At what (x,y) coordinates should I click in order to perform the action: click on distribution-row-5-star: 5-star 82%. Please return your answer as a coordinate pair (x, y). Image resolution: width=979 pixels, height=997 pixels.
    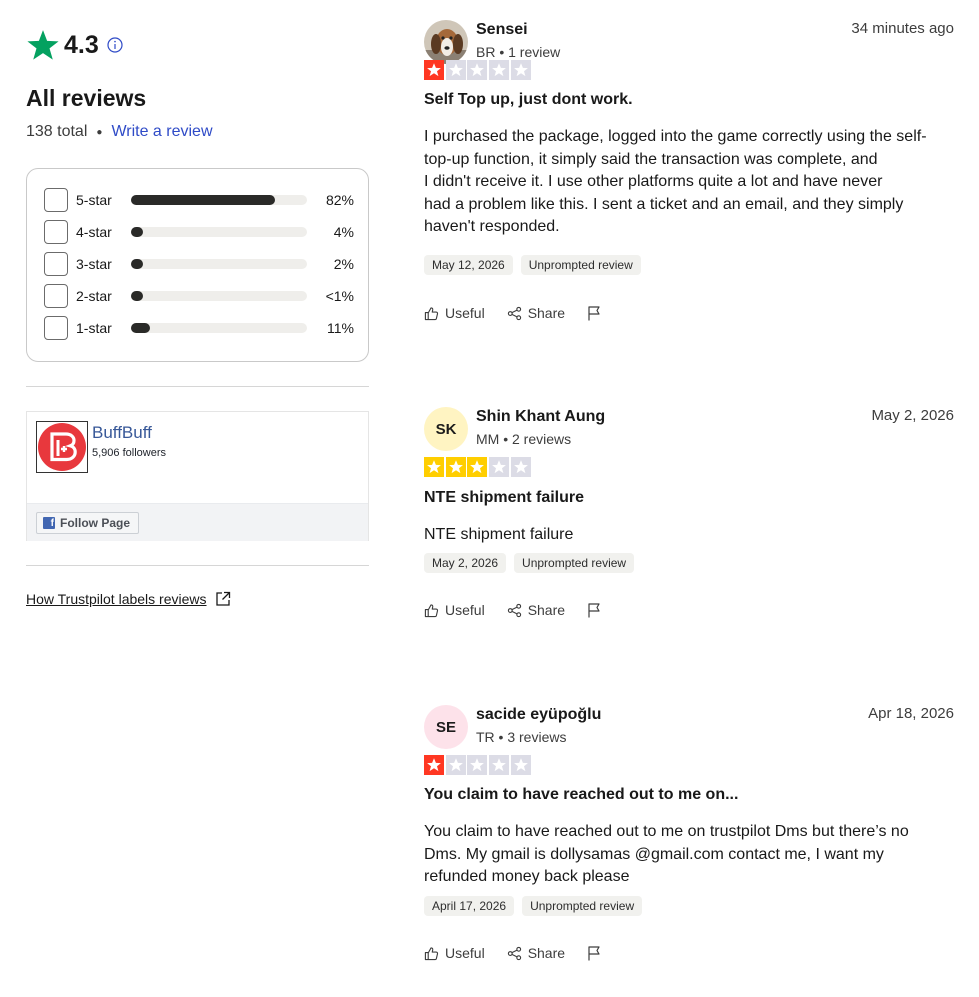
    Looking at the image, I should click on (199, 200).